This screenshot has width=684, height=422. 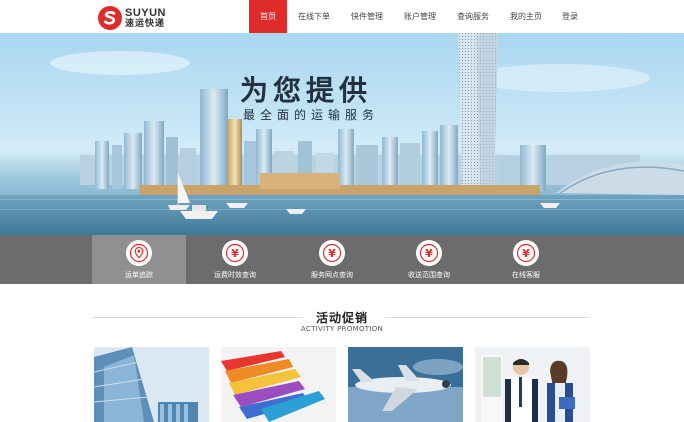 I want to click on logo-brand-cn: 速运快递, so click(x=145, y=23).